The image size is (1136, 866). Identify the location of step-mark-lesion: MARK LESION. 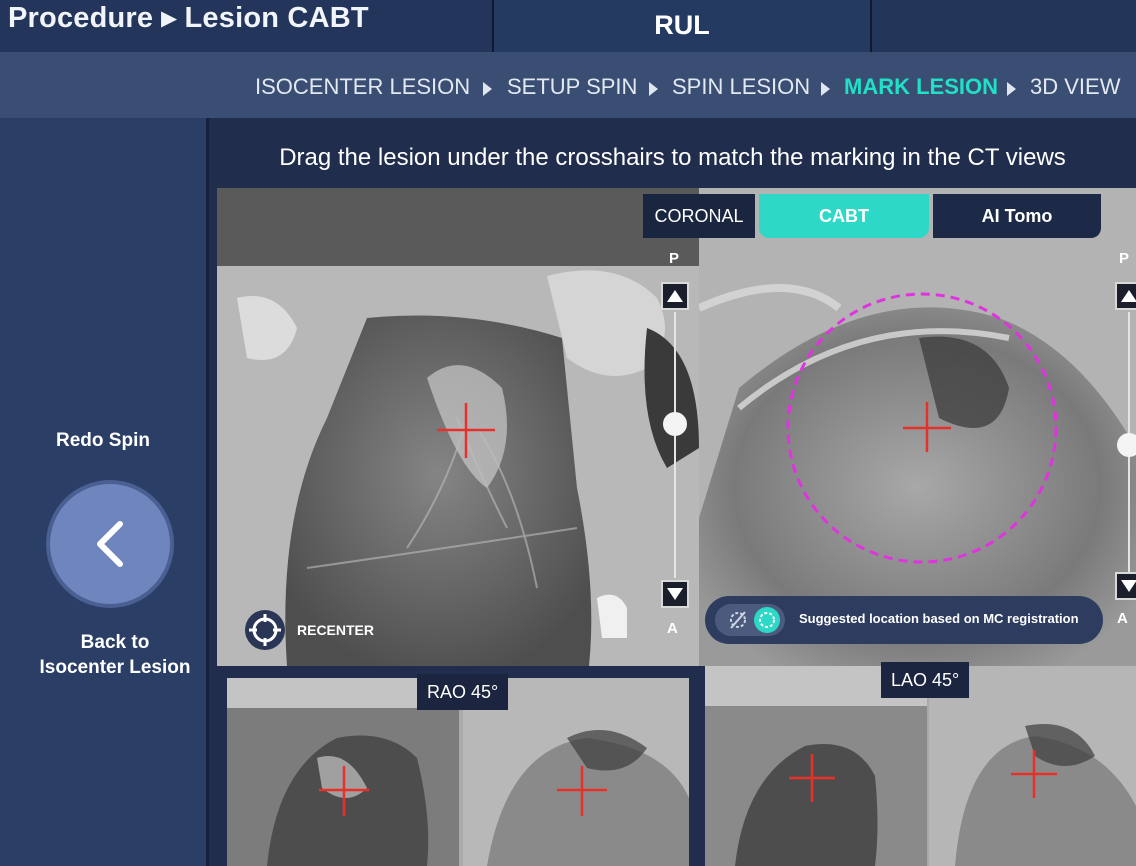
(921, 87).